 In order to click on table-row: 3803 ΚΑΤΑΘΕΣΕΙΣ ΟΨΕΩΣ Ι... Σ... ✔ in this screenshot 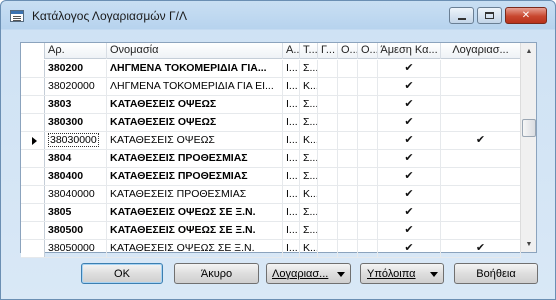, I will do `click(271, 105)`.